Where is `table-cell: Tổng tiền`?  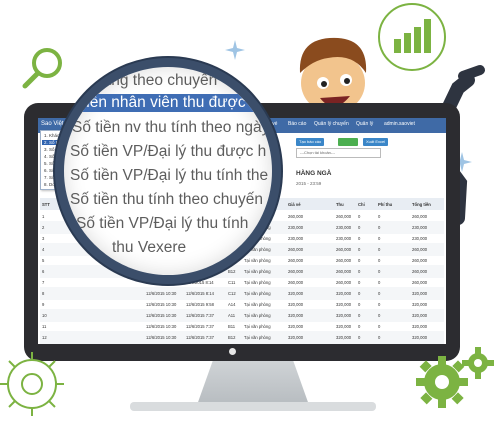 table-cell: Tổng tiền is located at coordinates (421, 204).